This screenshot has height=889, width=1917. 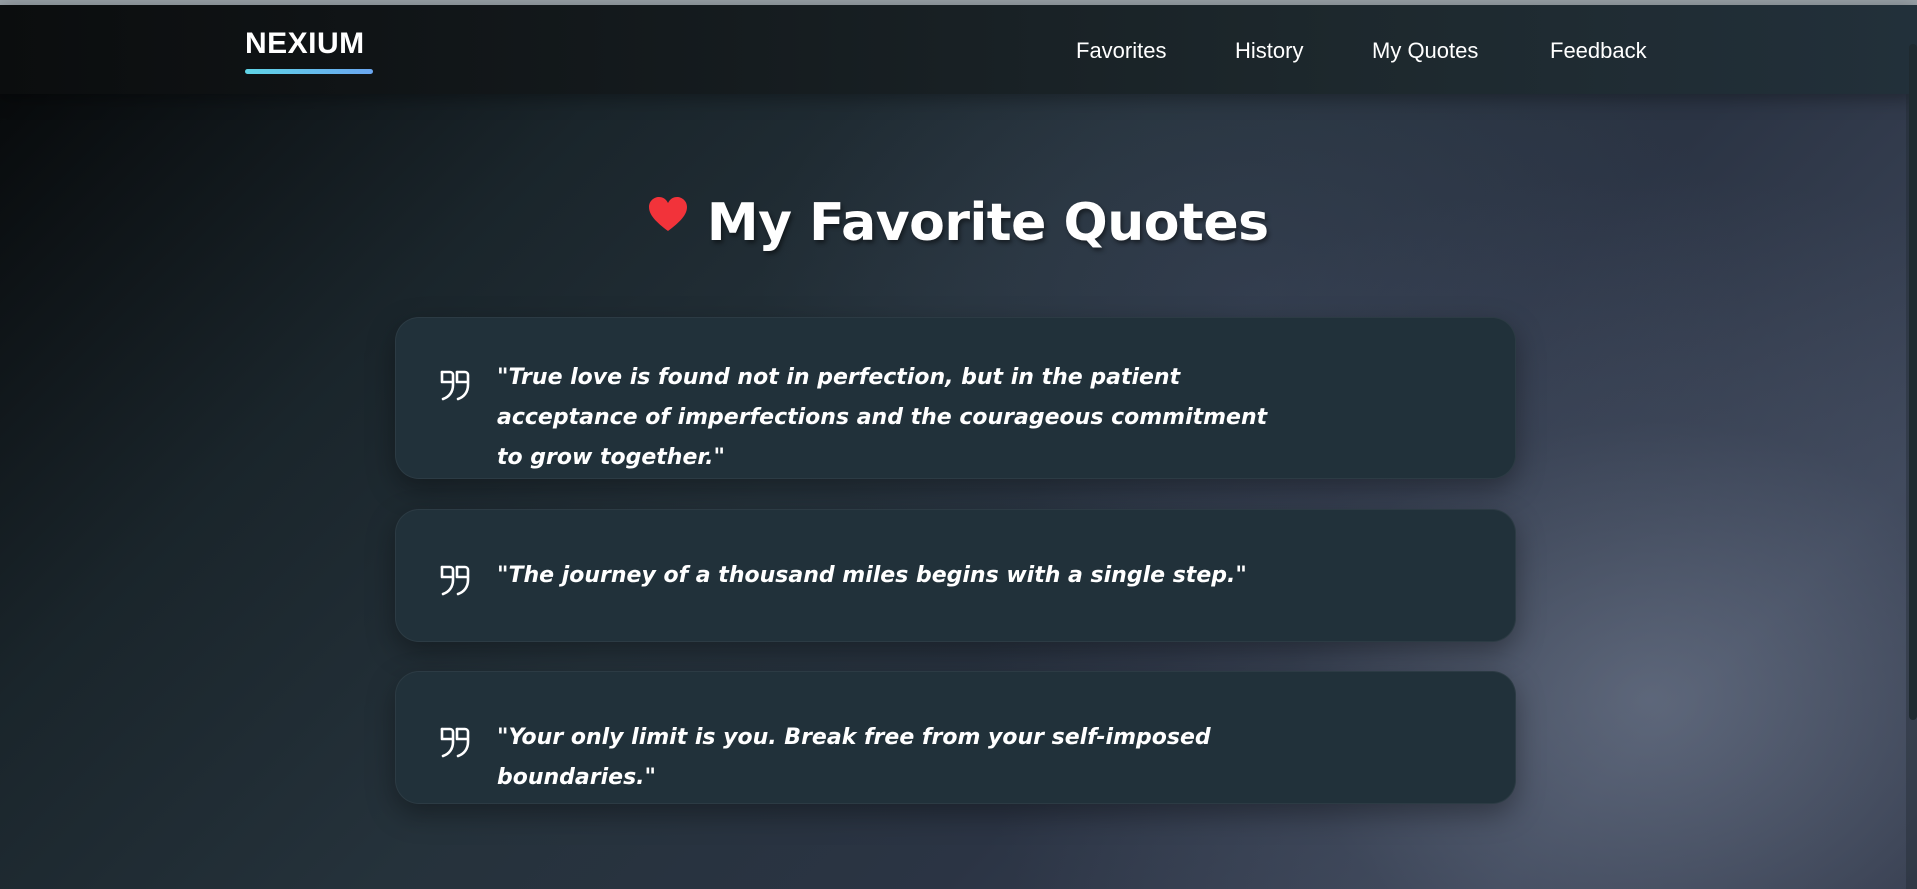 What do you see at coordinates (1598, 51) in the screenshot?
I see `nav-link-feedback: Feedback` at bounding box center [1598, 51].